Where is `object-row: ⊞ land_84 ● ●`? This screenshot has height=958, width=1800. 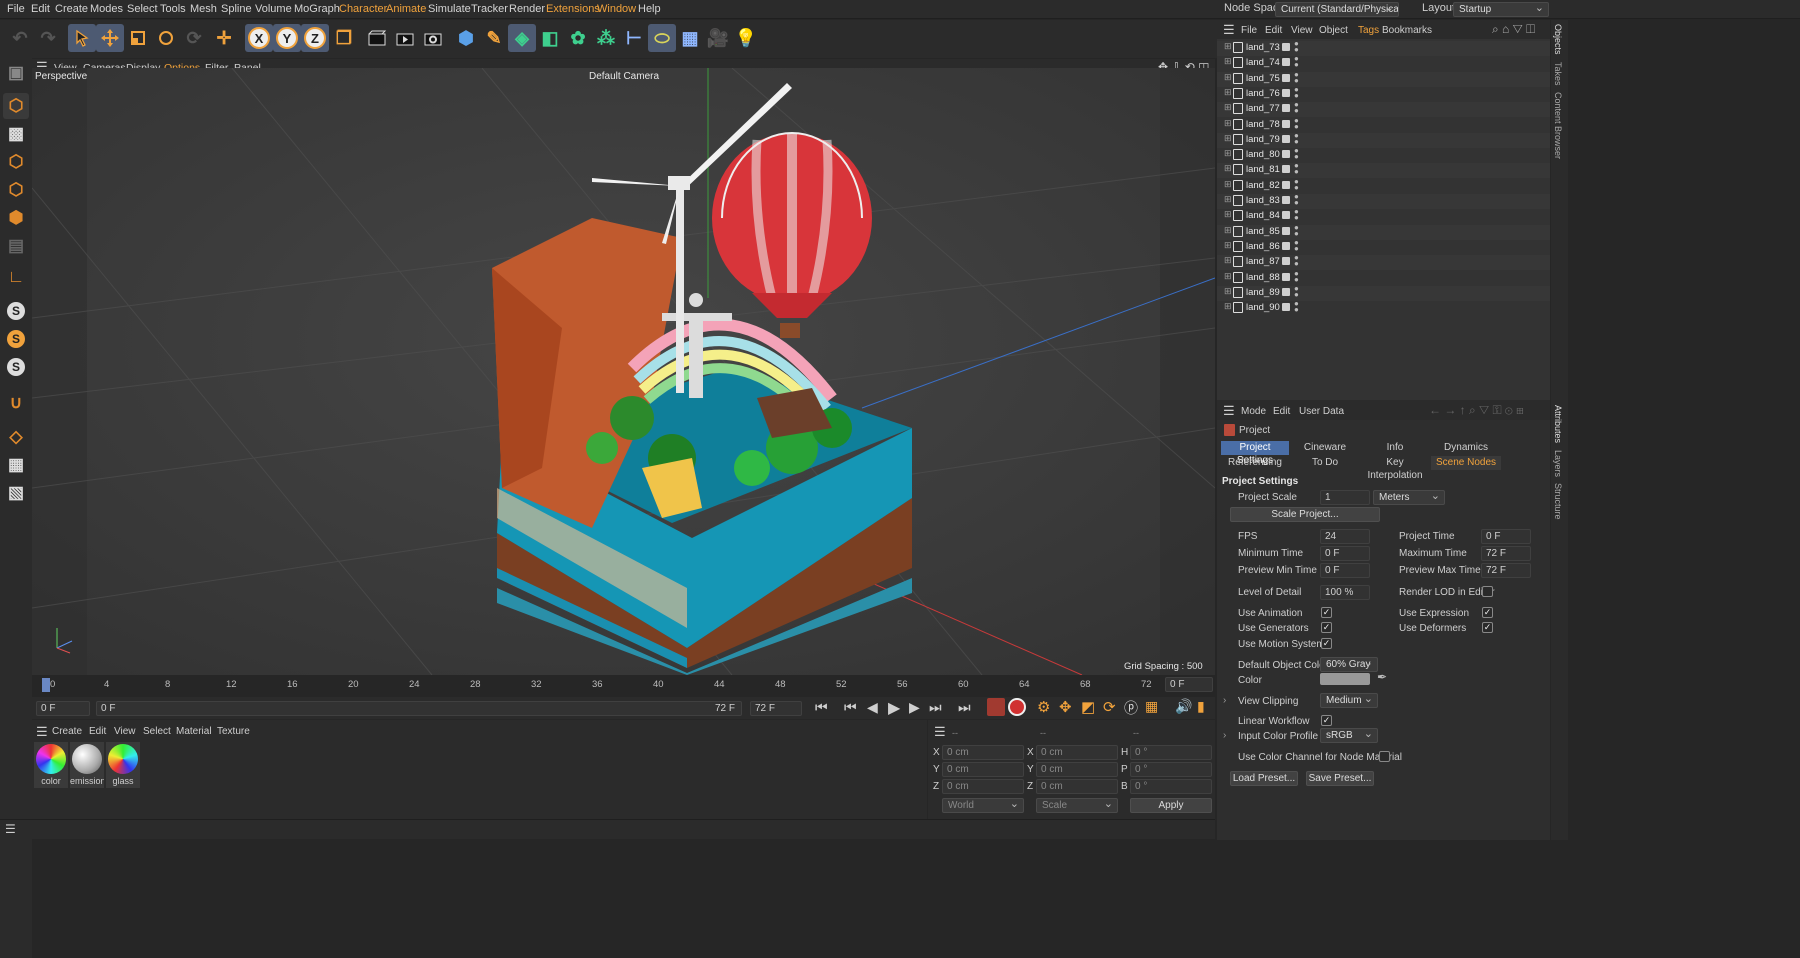 object-row: ⊞ land_84 ● ● is located at coordinates (1383, 216).